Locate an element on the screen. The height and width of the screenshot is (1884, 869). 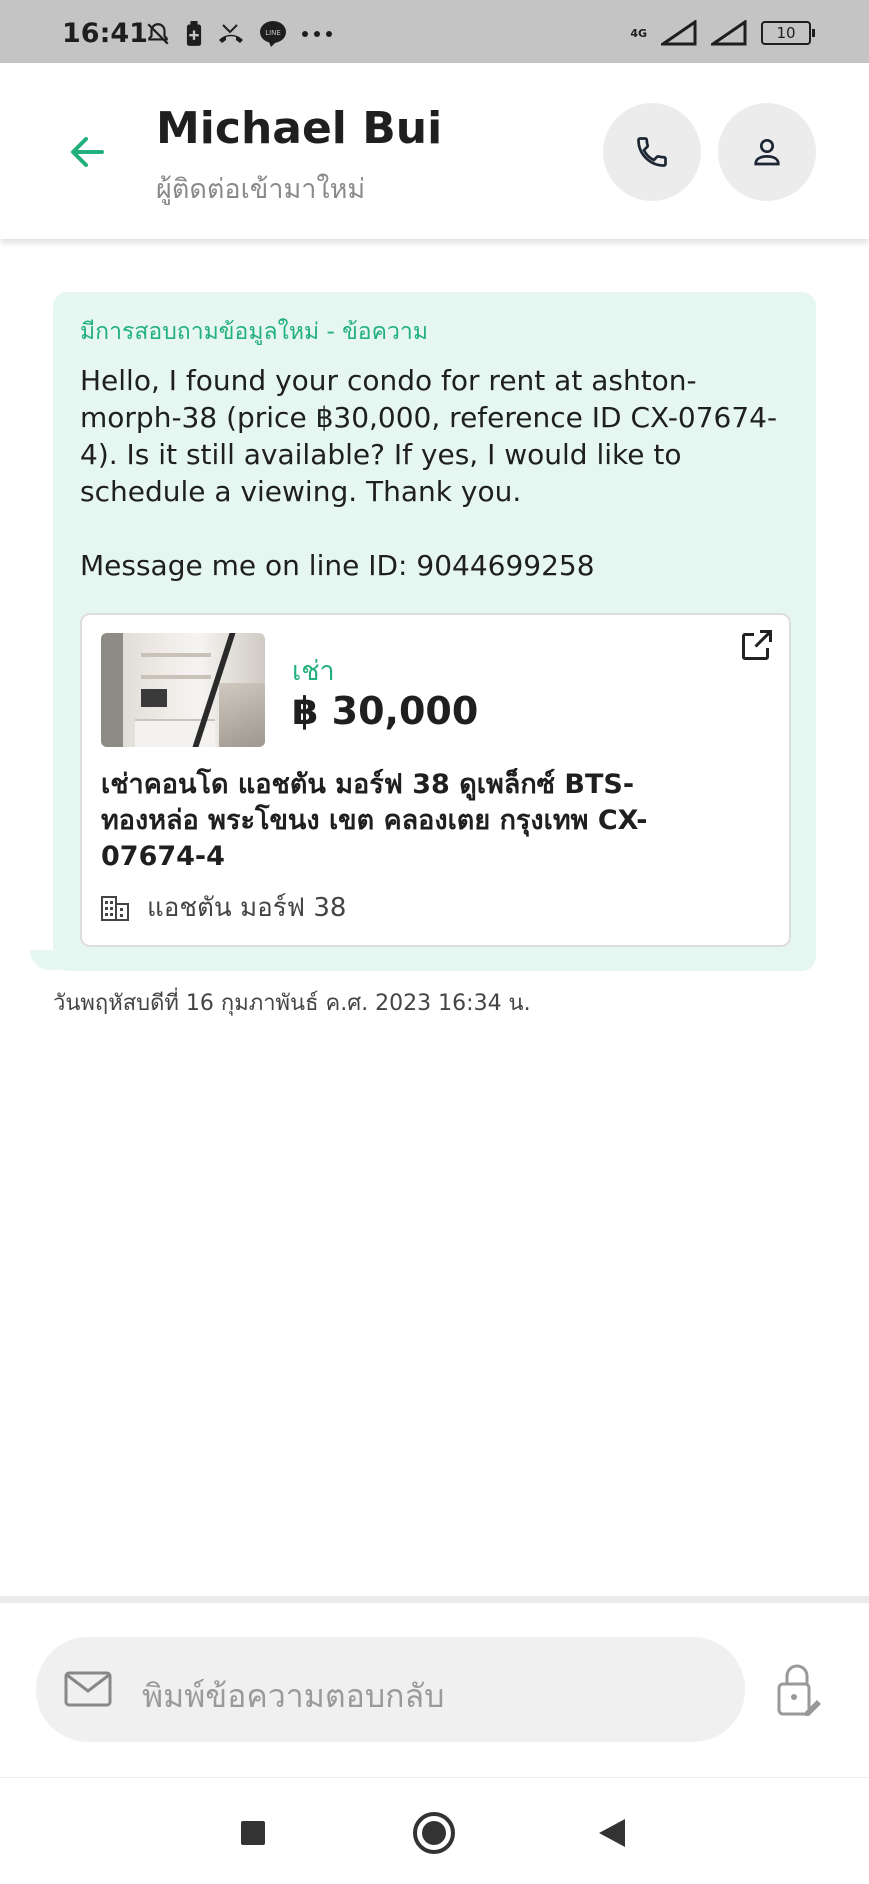
status-notification-icons: LINE is located at coordinates (239, 34).